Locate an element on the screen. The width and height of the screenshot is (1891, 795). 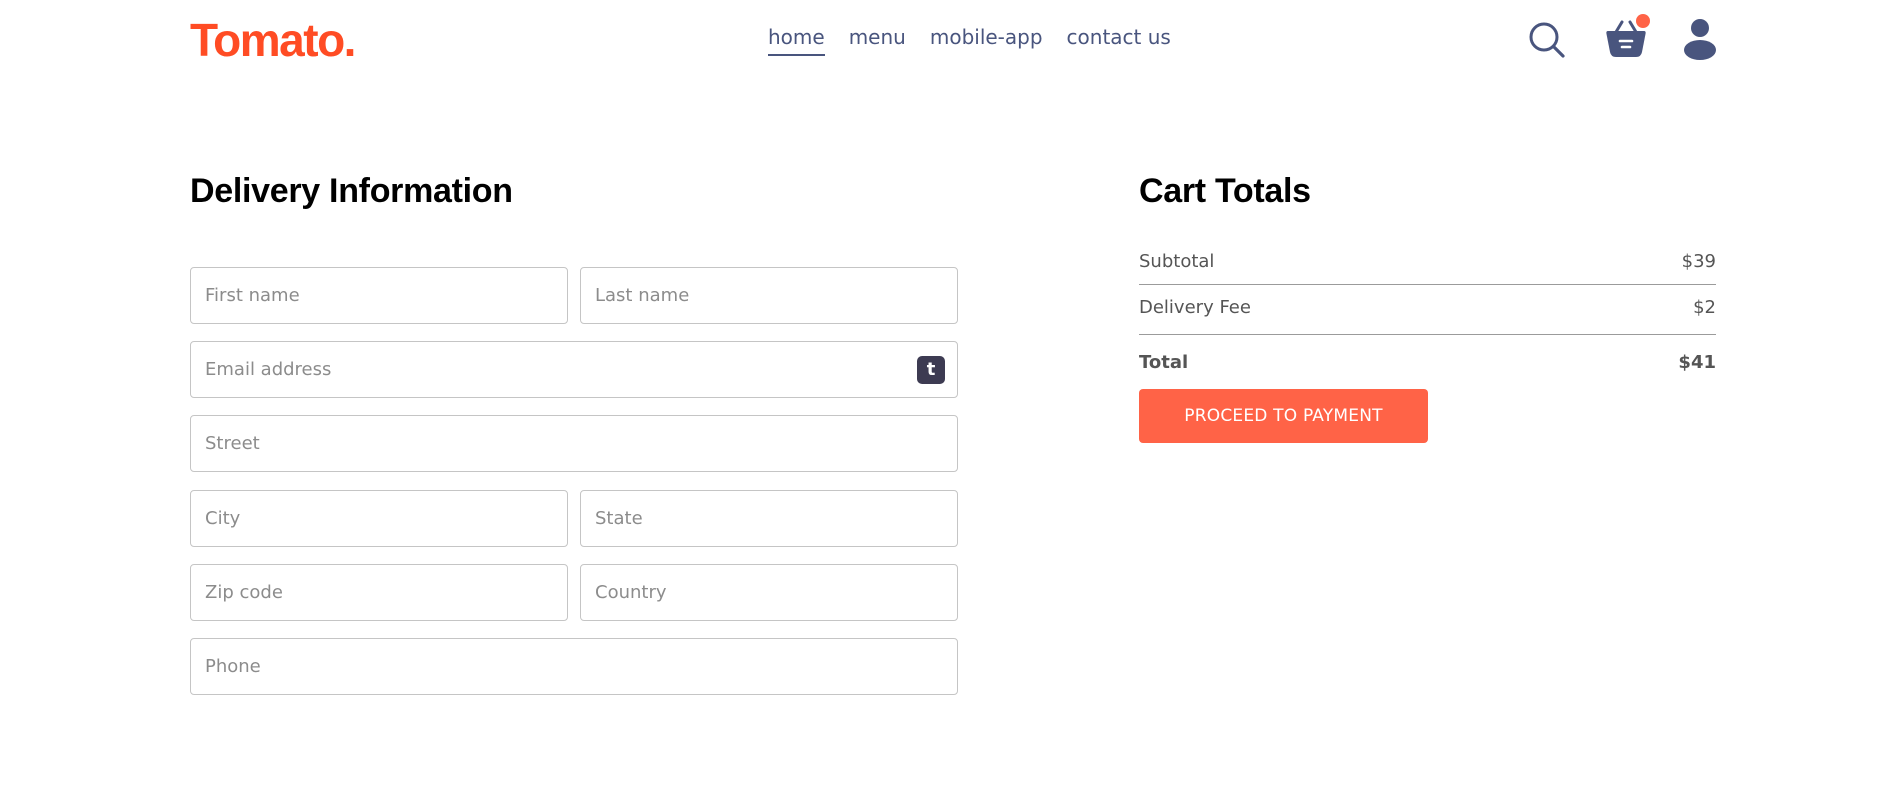
nav-menu: home menu mobile-app contact us is located at coordinates (969, 39).